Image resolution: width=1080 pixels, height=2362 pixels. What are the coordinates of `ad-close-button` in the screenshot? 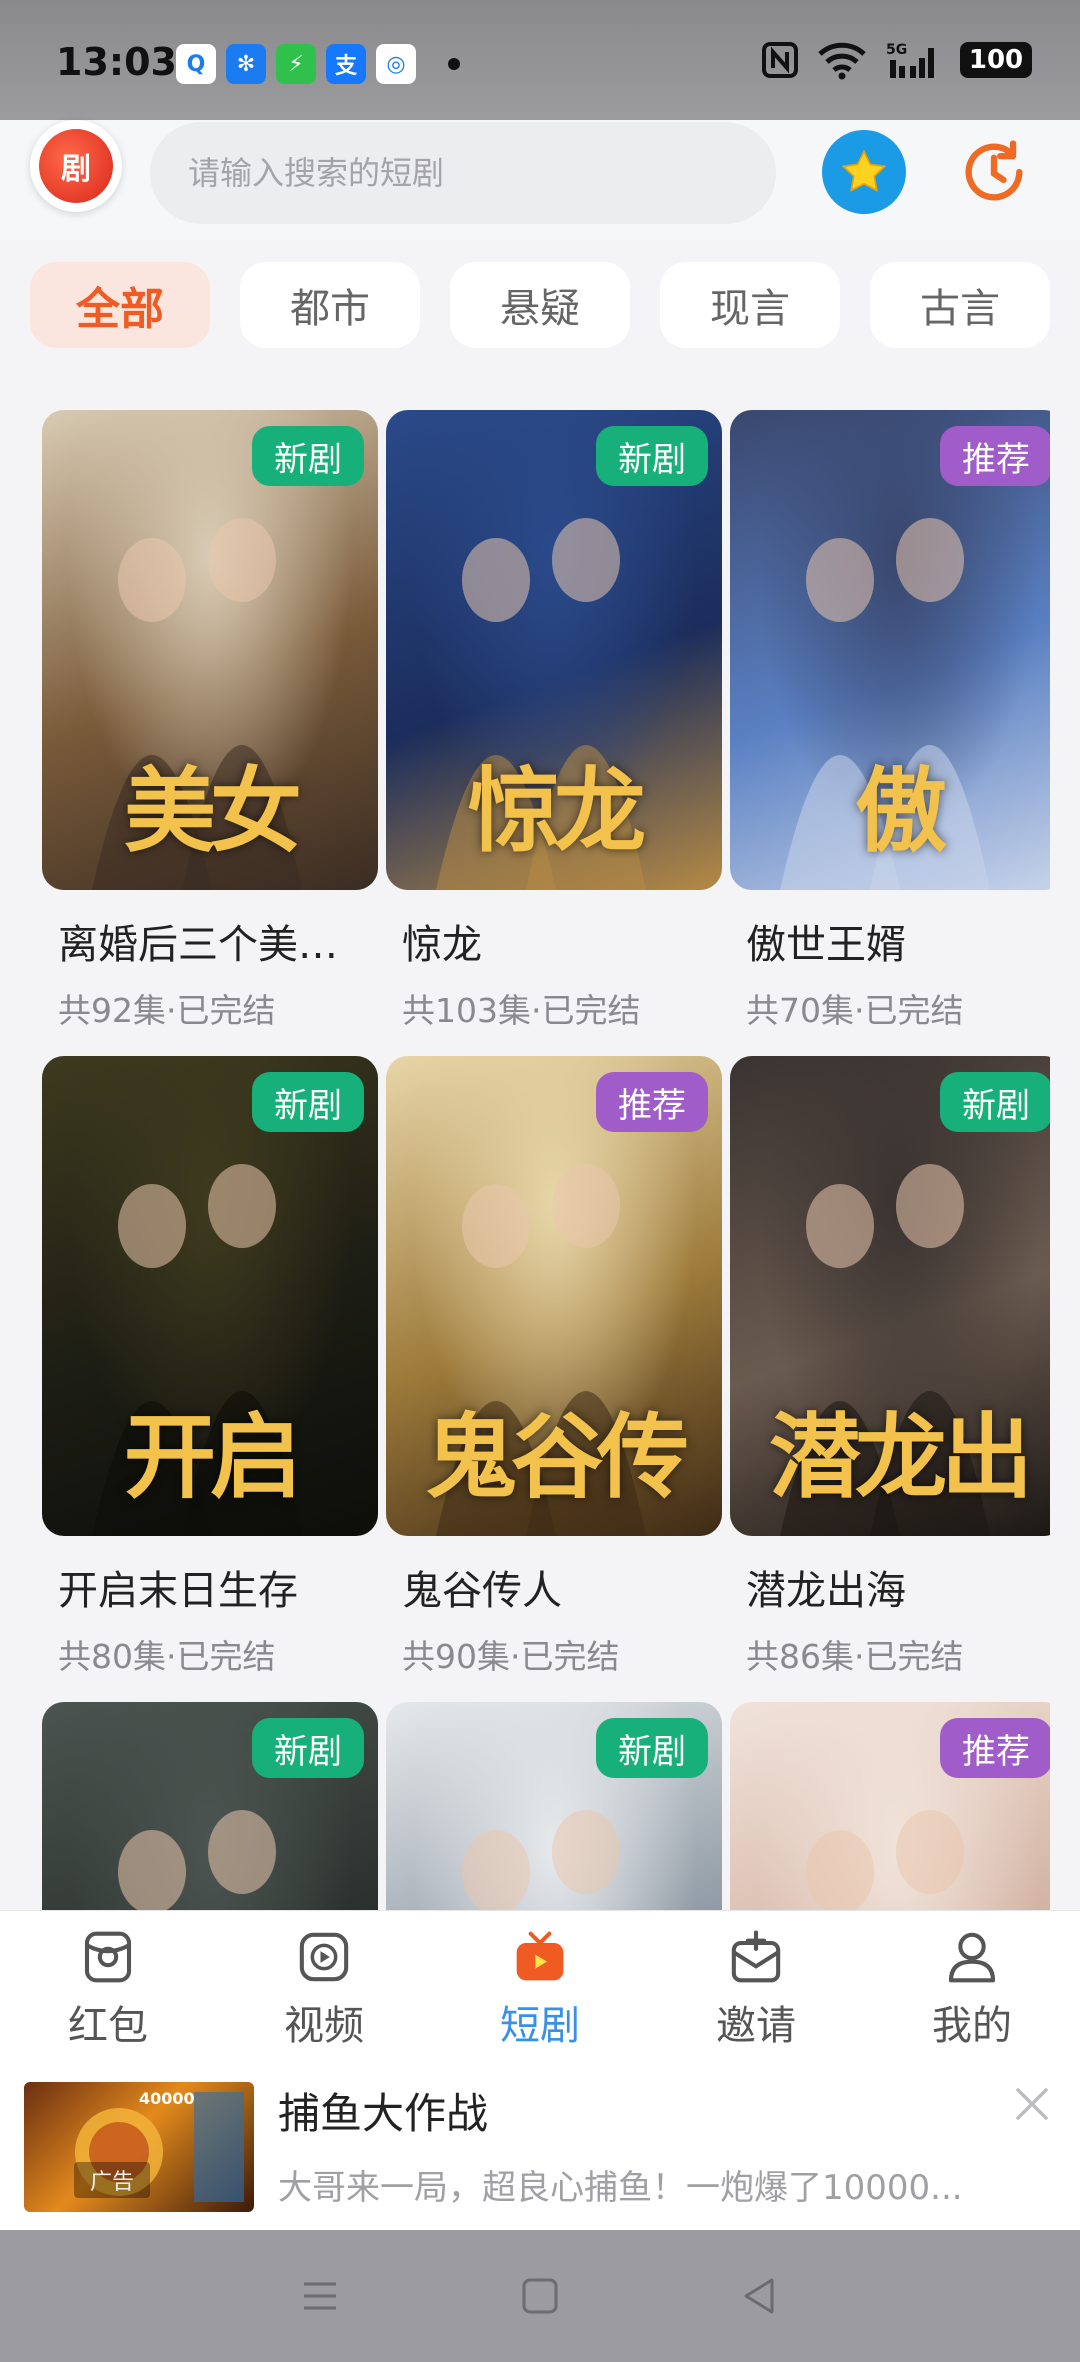 It's located at (1032, 2104).